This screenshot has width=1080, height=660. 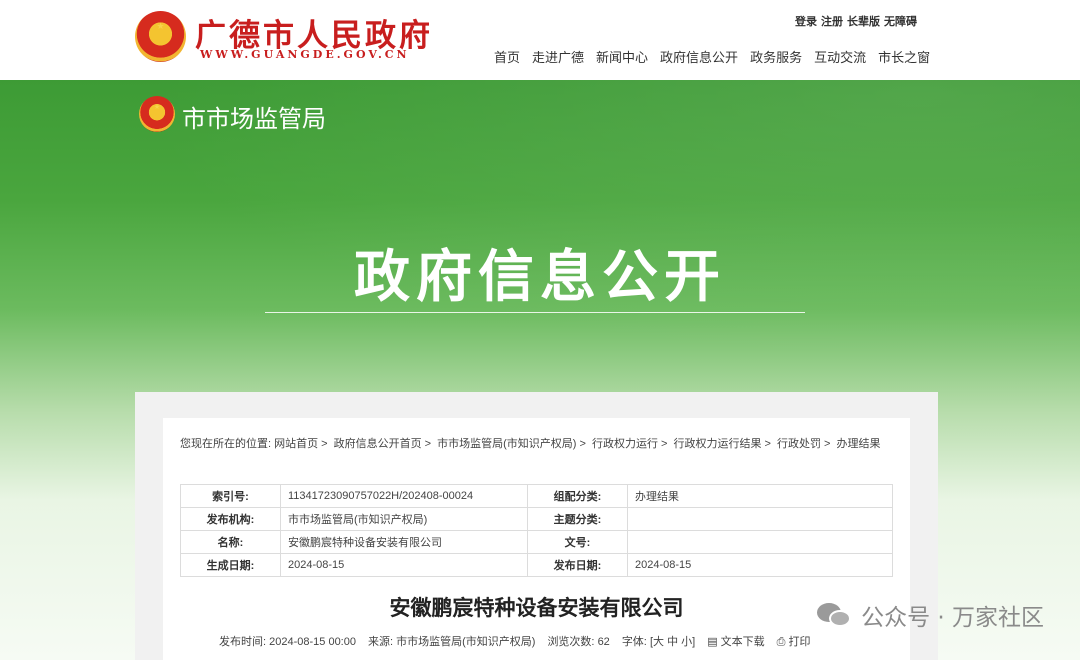 What do you see at coordinates (952, 618) in the screenshot?
I see `watermark-text: 公众号 · 万家社区` at bounding box center [952, 618].